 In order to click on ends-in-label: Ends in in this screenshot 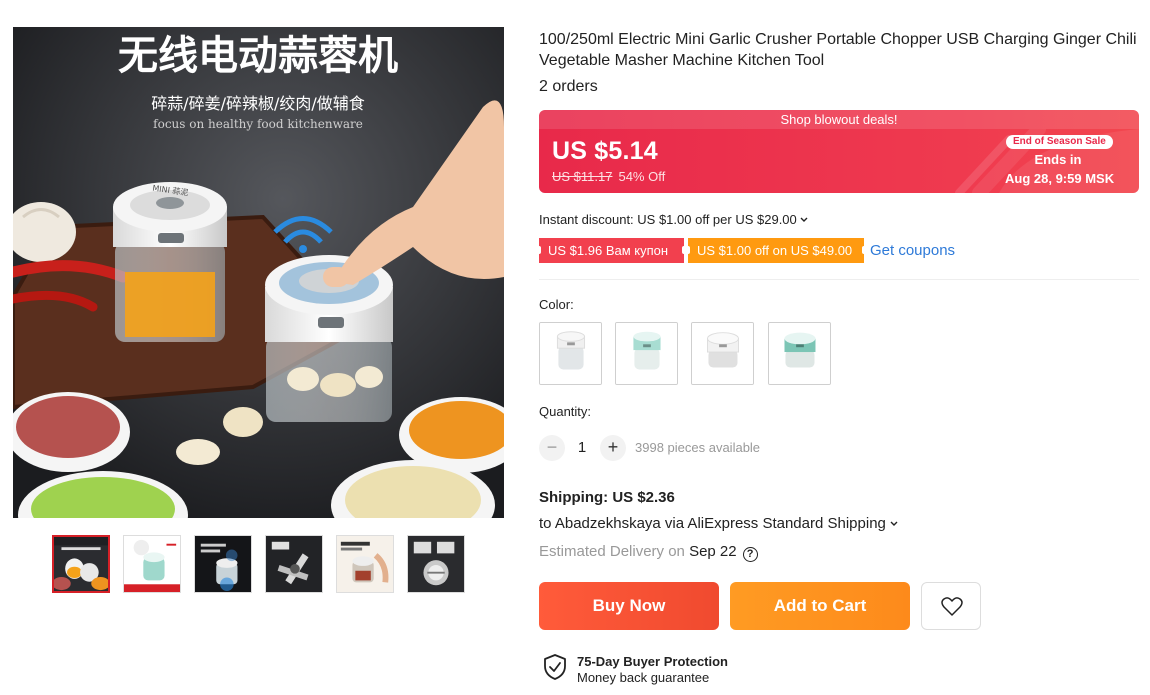, I will do `click(1058, 159)`.